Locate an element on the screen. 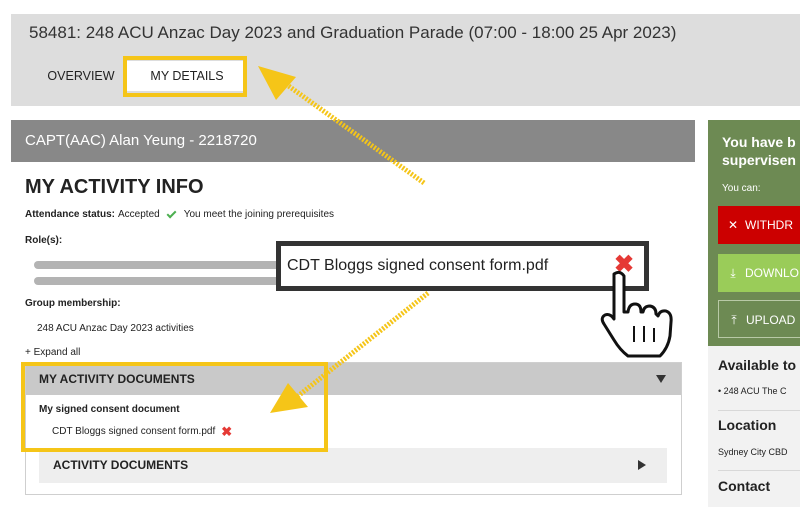 The height and width of the screenshot is (507, 800). supervision-title-line: supervisen is located at coordinates (759, 160).